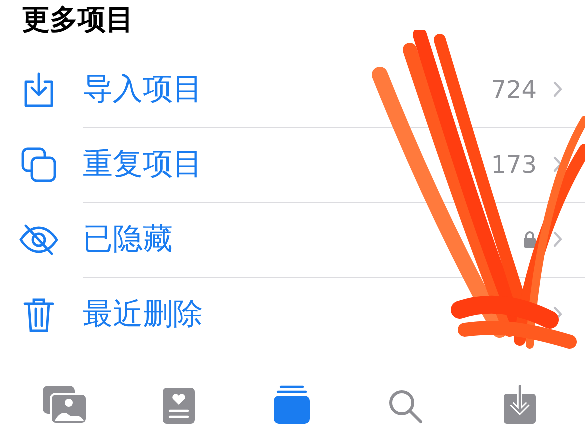 The width and height of the screenshot is (585, 440). I want to click on photos-stack-icon, so click(65, 405).